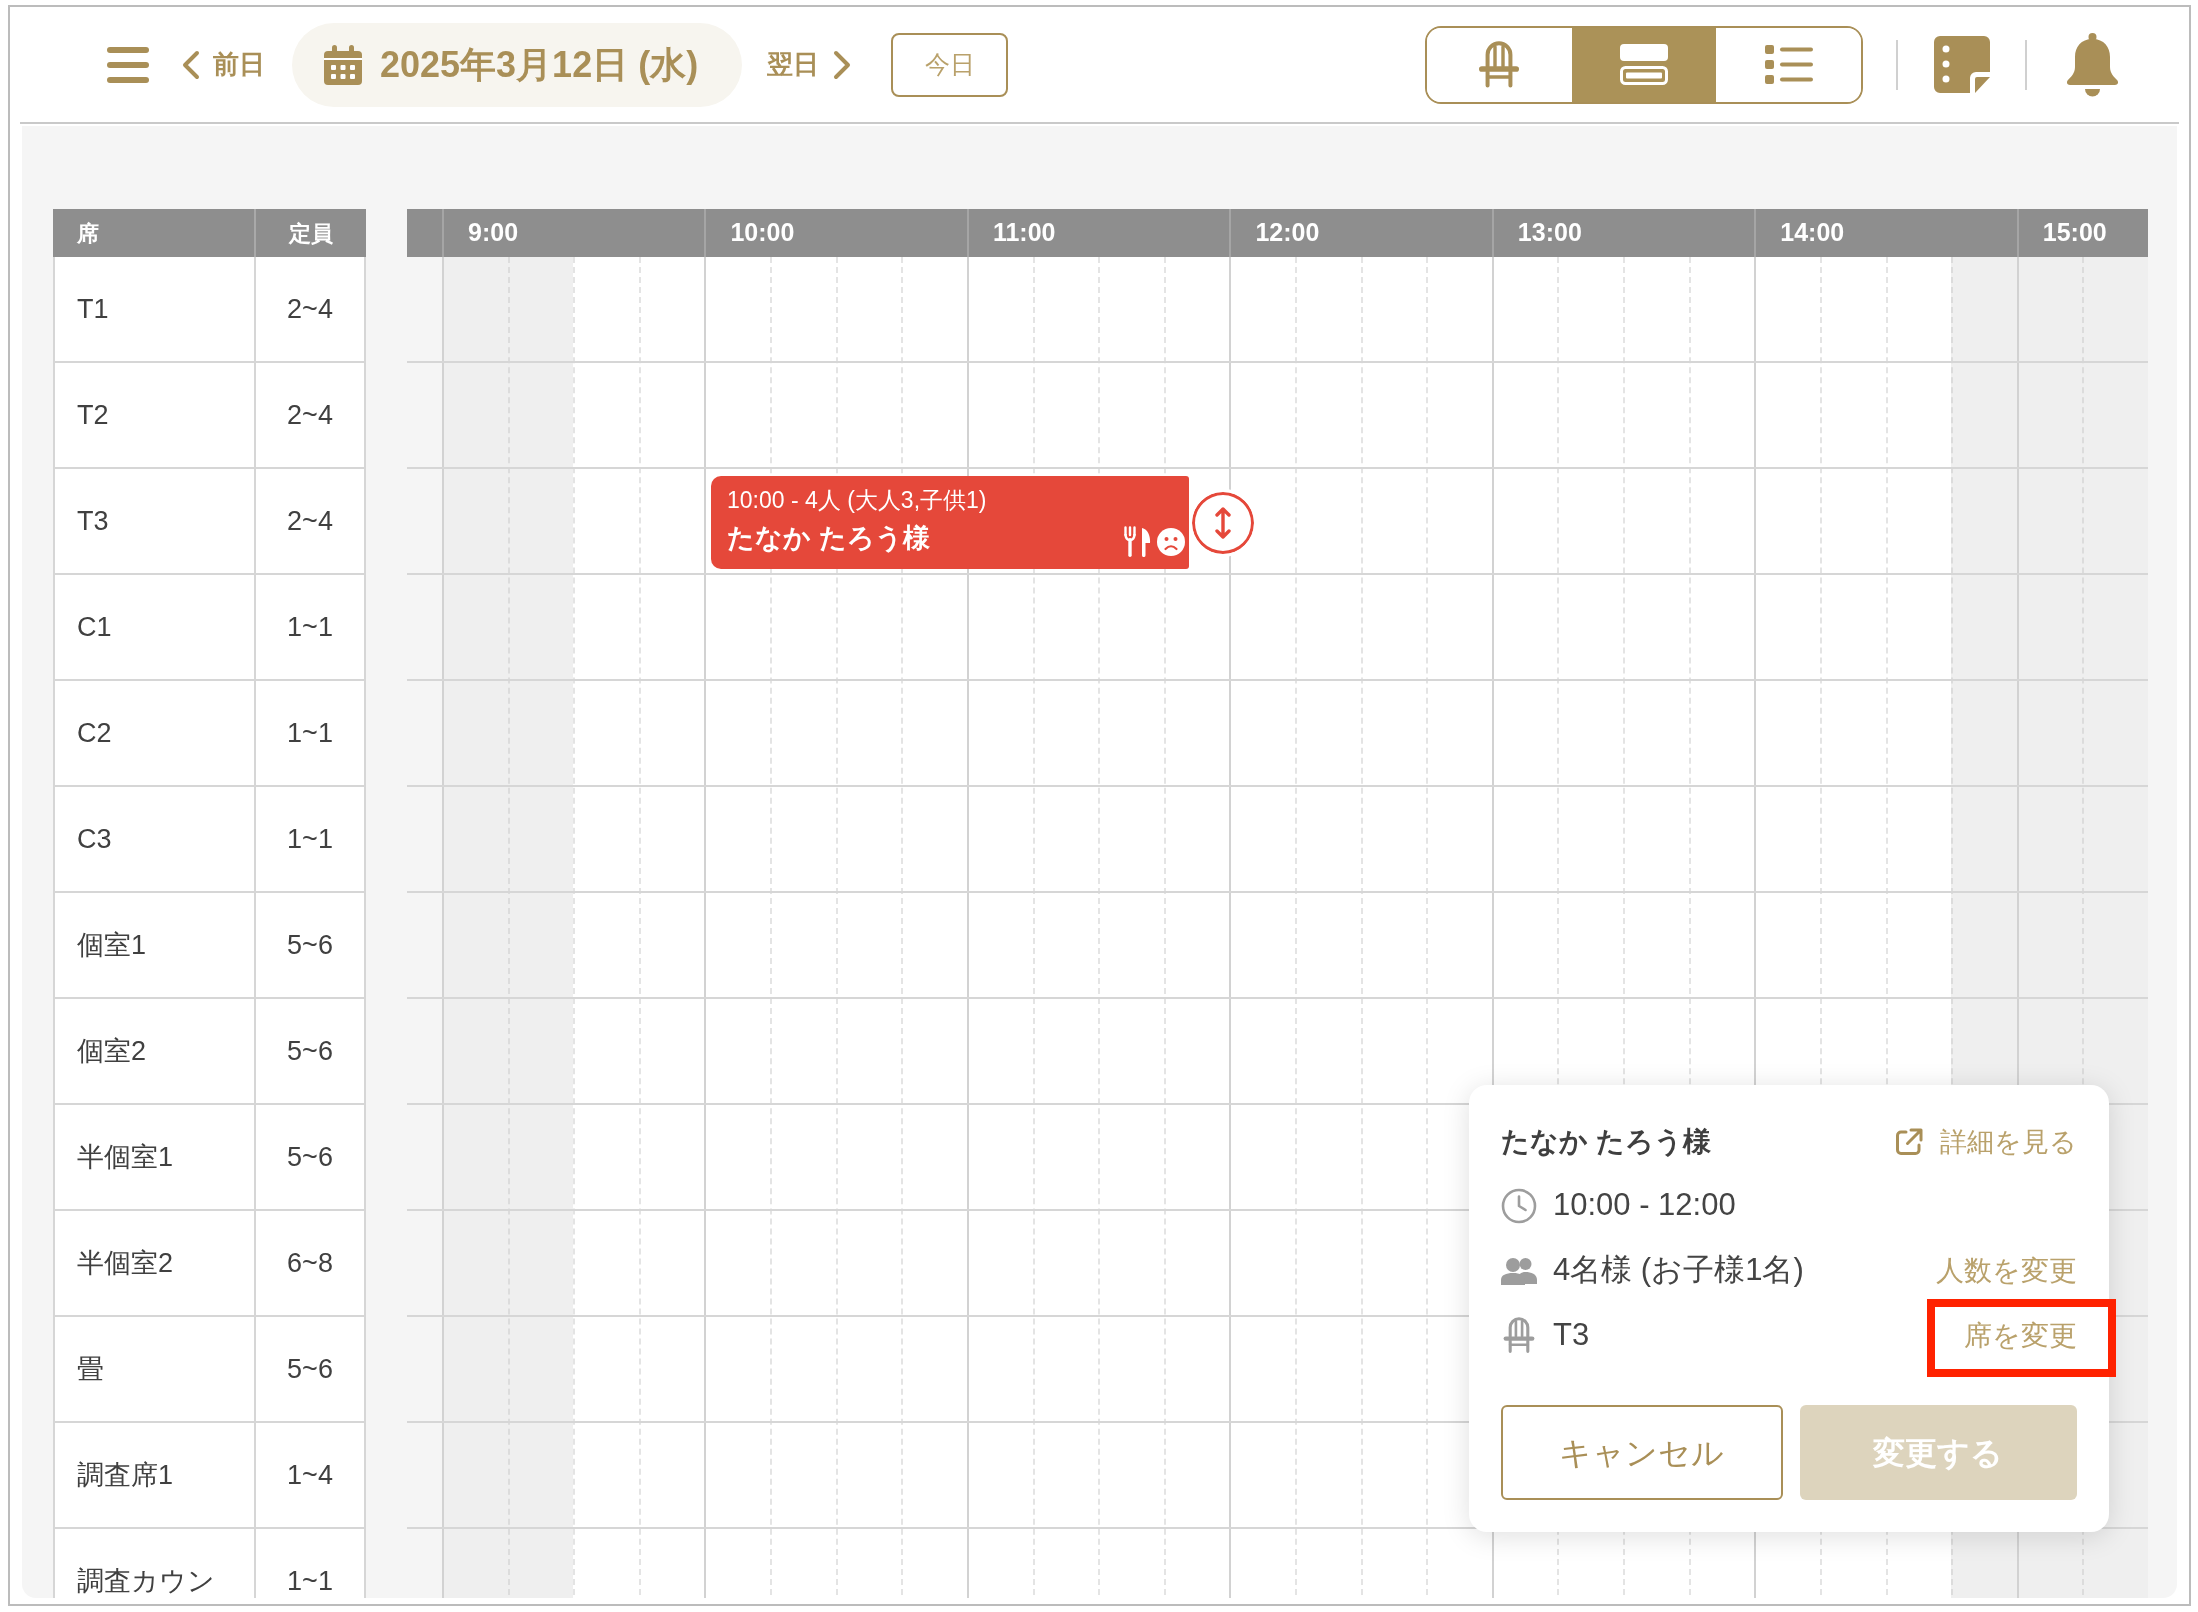 The image size is (2198, 1612). What do you see at coordinates (2006, 1270) in the screenshot?
I see `change-party-size-link: 人数を変更` at bounding box center [2006, 1270].